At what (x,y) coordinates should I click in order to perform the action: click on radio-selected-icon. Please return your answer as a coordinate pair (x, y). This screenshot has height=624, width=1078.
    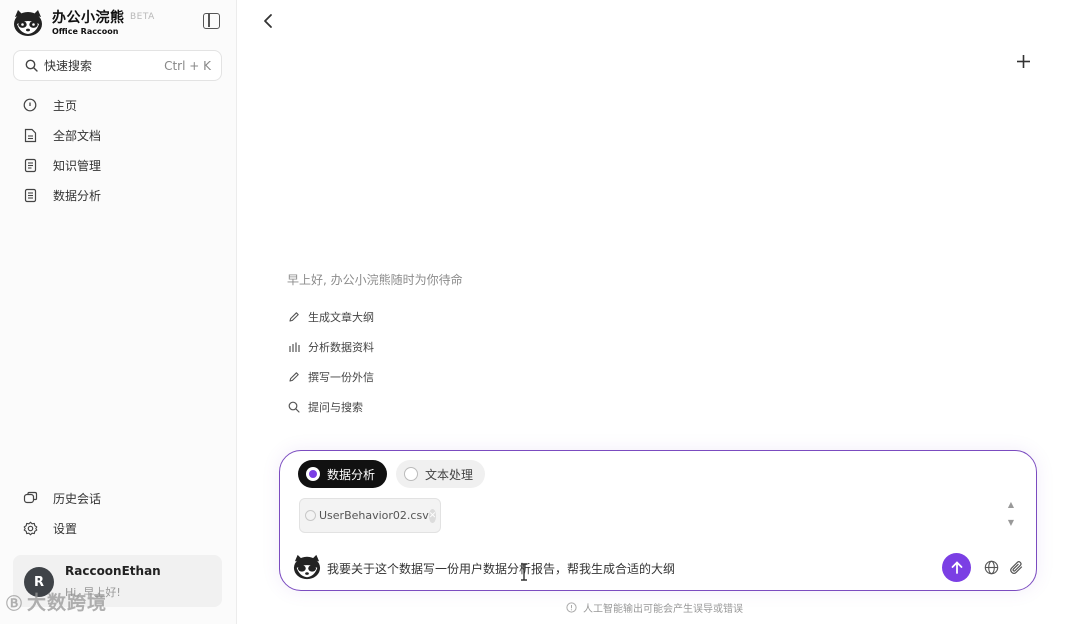
    Looking at the image, I should click on (313, 474).